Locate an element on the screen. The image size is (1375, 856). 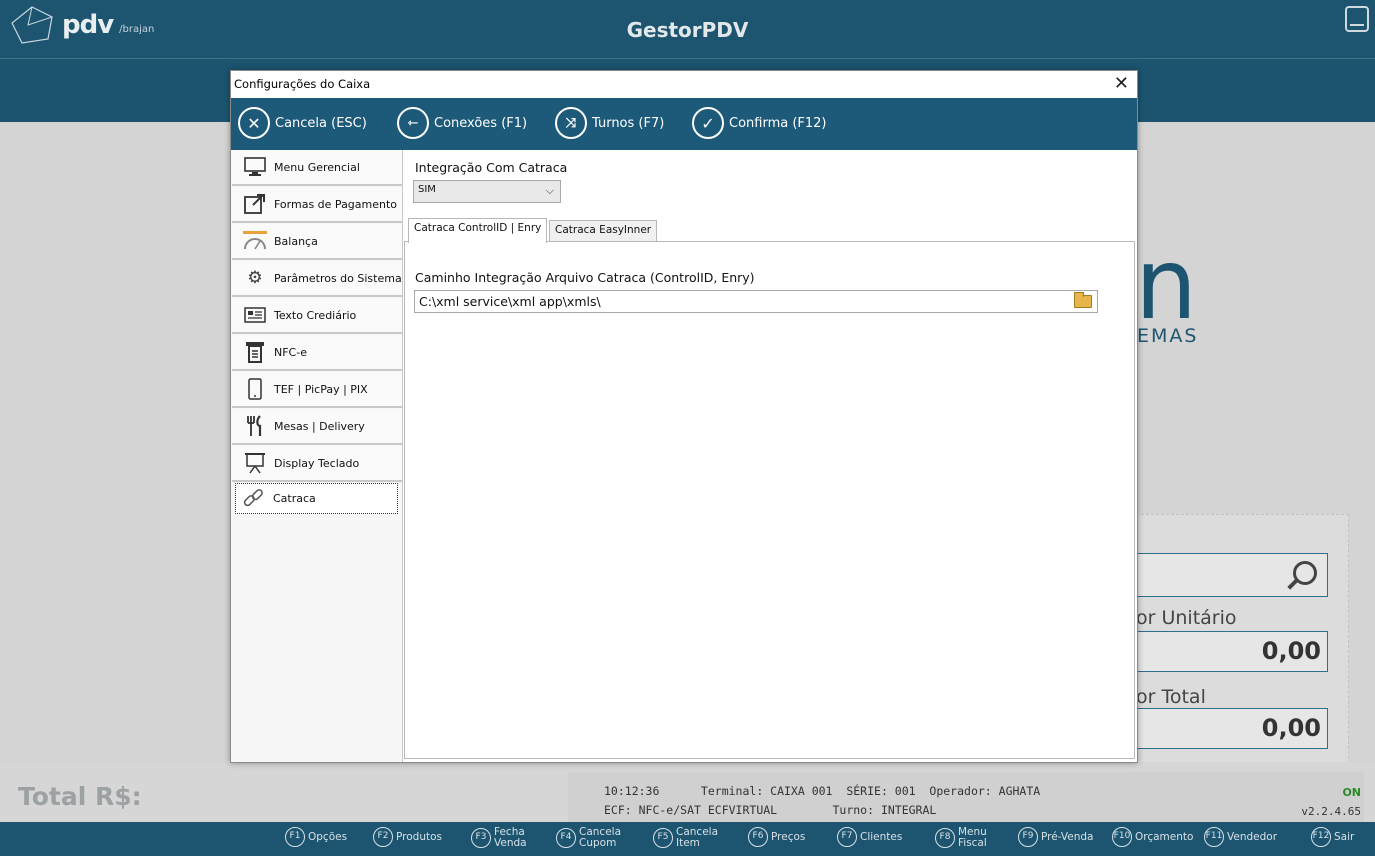
integration-path-input: C:\xml service\xml app\xmls\ is located at coordinates (756, 301).